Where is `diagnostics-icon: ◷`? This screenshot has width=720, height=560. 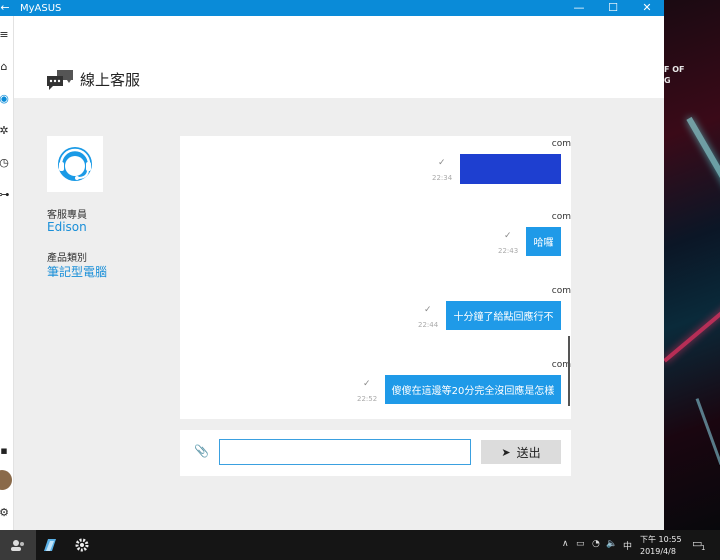 diagnostics-icon: ◷ is located at coordinates (5, 163).